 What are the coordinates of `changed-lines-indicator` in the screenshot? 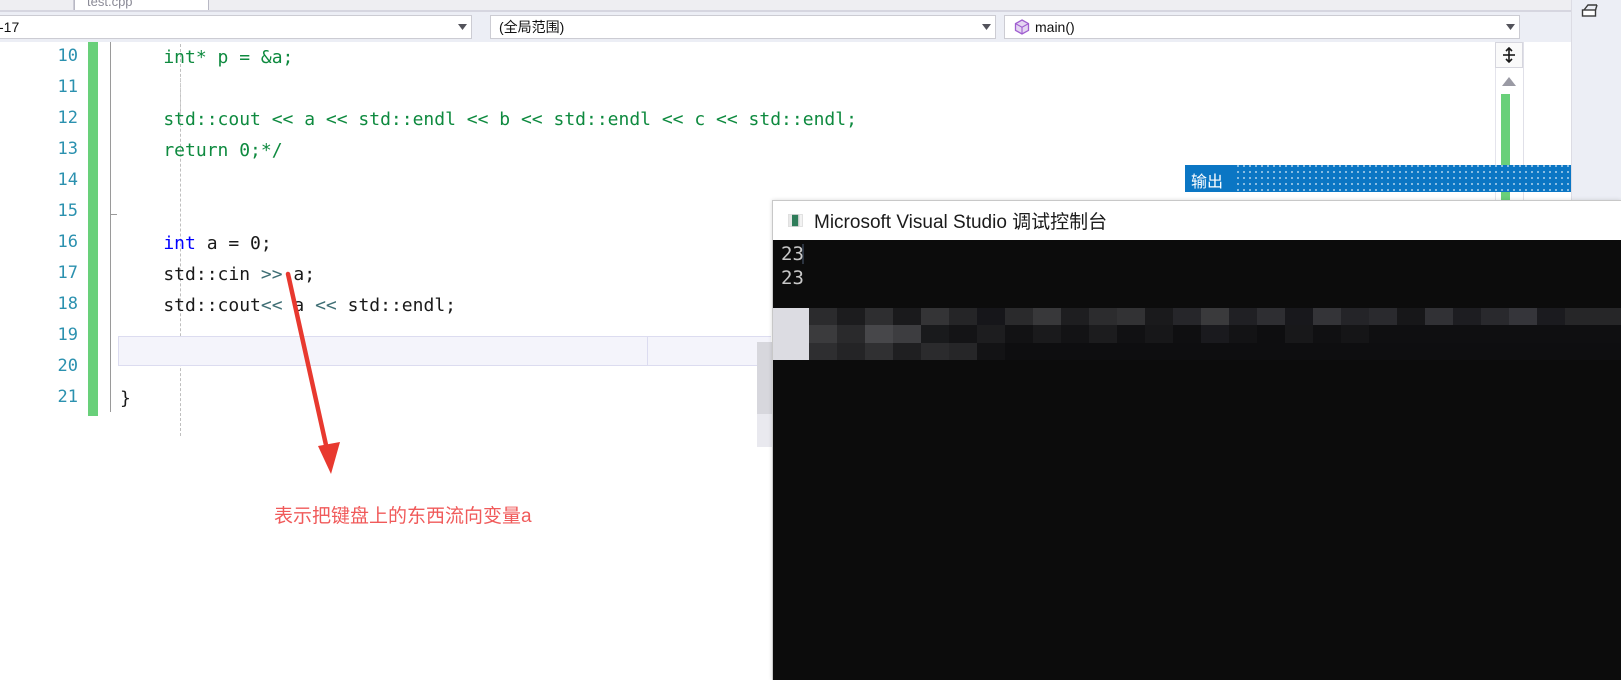 It's located at (93, 229).